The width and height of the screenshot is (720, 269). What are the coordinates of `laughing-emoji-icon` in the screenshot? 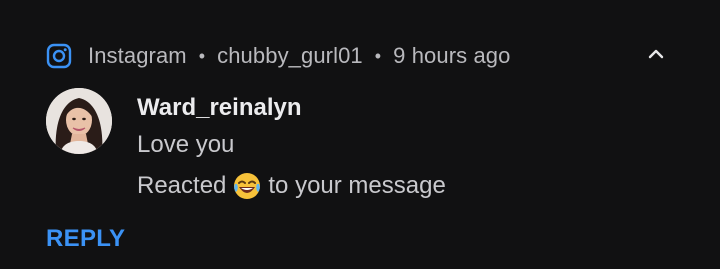 It's located at (247, 186).